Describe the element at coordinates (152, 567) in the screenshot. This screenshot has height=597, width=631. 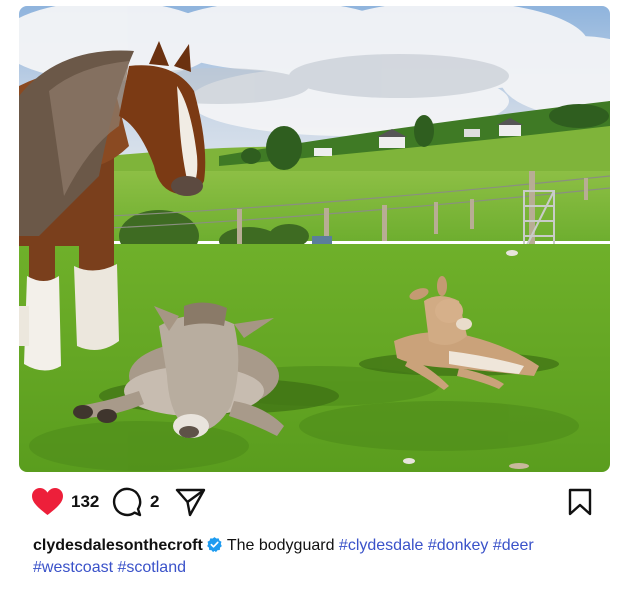
I see `hashtag-scotland: #scotland` at that location.